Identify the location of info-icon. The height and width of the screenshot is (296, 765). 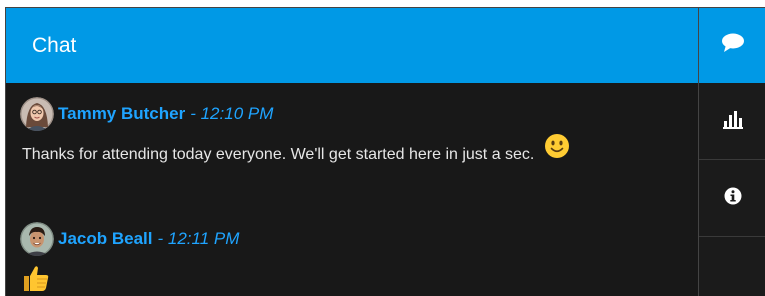
(733, 198).